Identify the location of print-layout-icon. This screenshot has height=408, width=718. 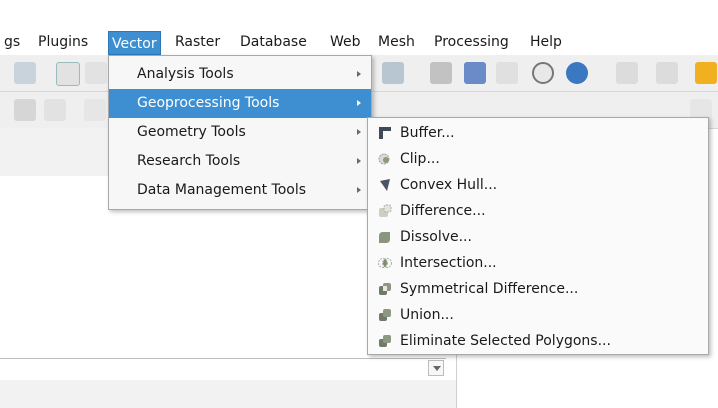
(441, 73).